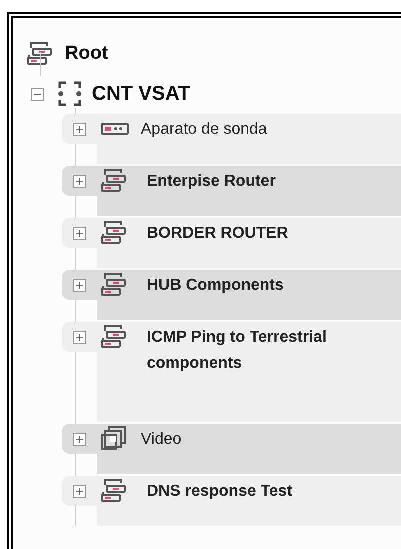 The image size is (401, 549). I want to click on tree-node-label: Root, so click(86, 54).